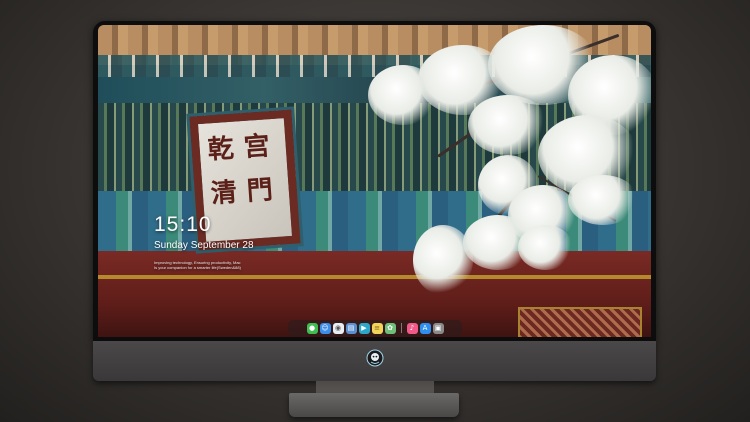 The height and width of the screenshot is (422, 750). Describe the element at coordinates (390, 328) in the screenshot. I see `photos-icon: ✿` at that location.